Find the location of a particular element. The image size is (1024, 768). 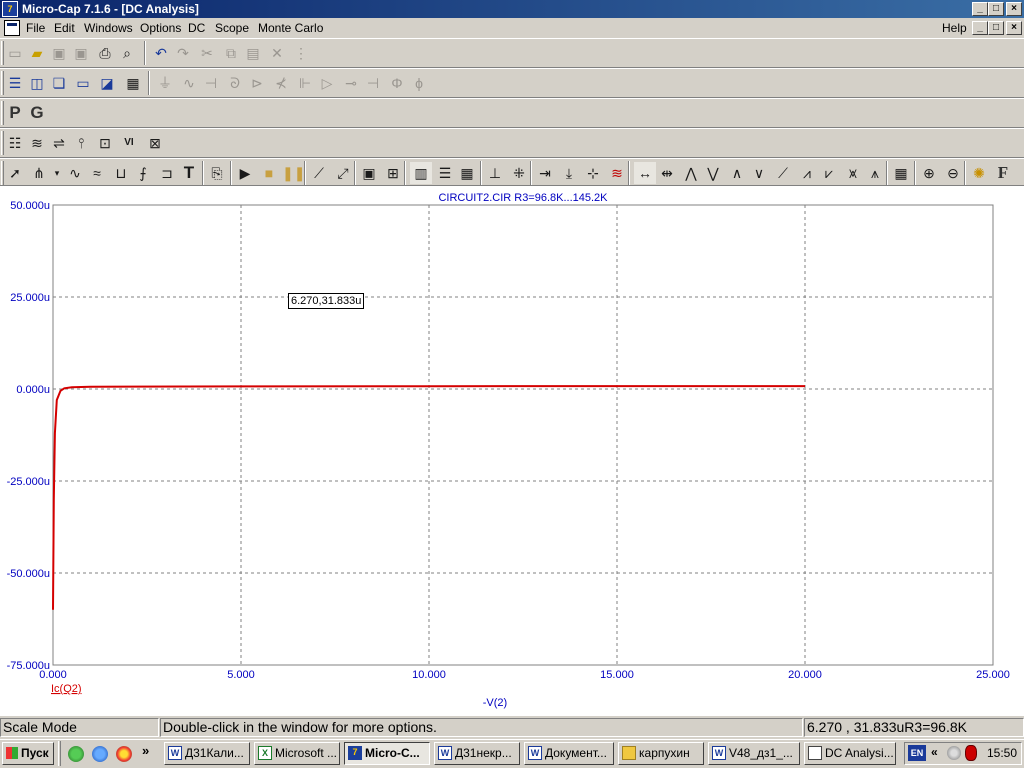

linear-scale-icon: ⟋ is located at coordinates (319, 173).